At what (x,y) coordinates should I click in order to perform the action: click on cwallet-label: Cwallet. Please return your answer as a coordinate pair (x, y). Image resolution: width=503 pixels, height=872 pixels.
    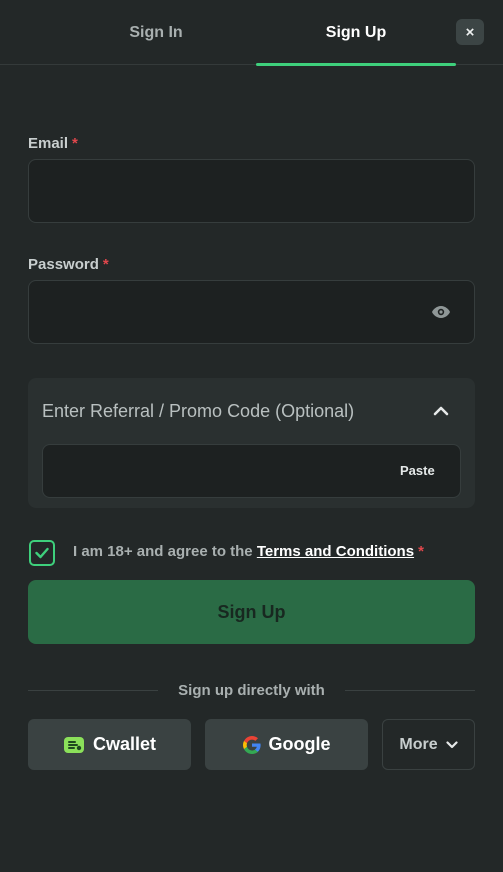
    Looking at the image, I should click on (124, 744).